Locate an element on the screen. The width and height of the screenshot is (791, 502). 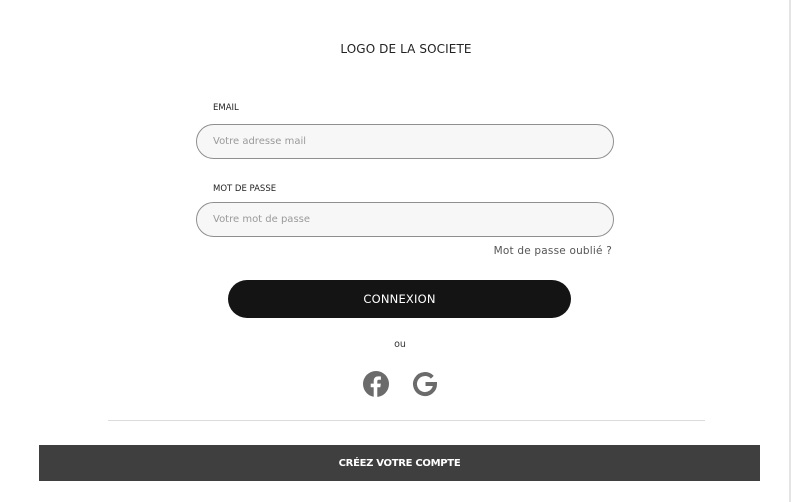
google-icon is located at coordinates (425, 384).